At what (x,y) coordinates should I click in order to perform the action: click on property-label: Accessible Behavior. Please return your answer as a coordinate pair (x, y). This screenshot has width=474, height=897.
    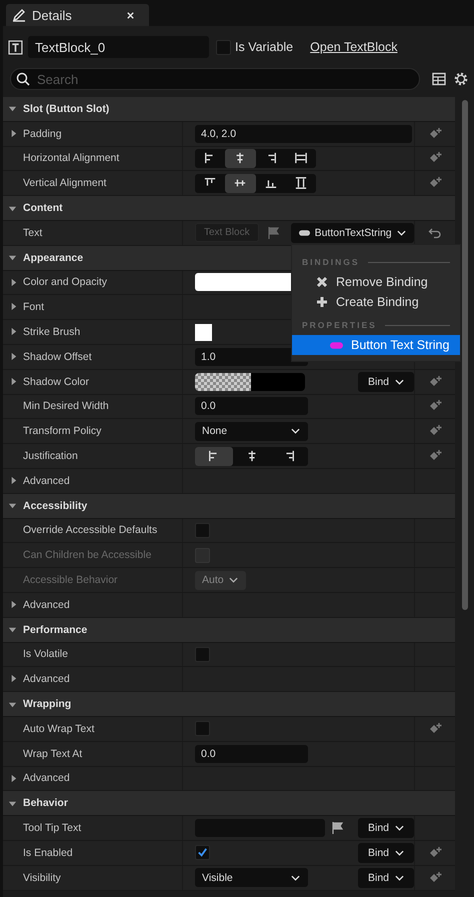
    Looking at the image, I should click on (70, 580).